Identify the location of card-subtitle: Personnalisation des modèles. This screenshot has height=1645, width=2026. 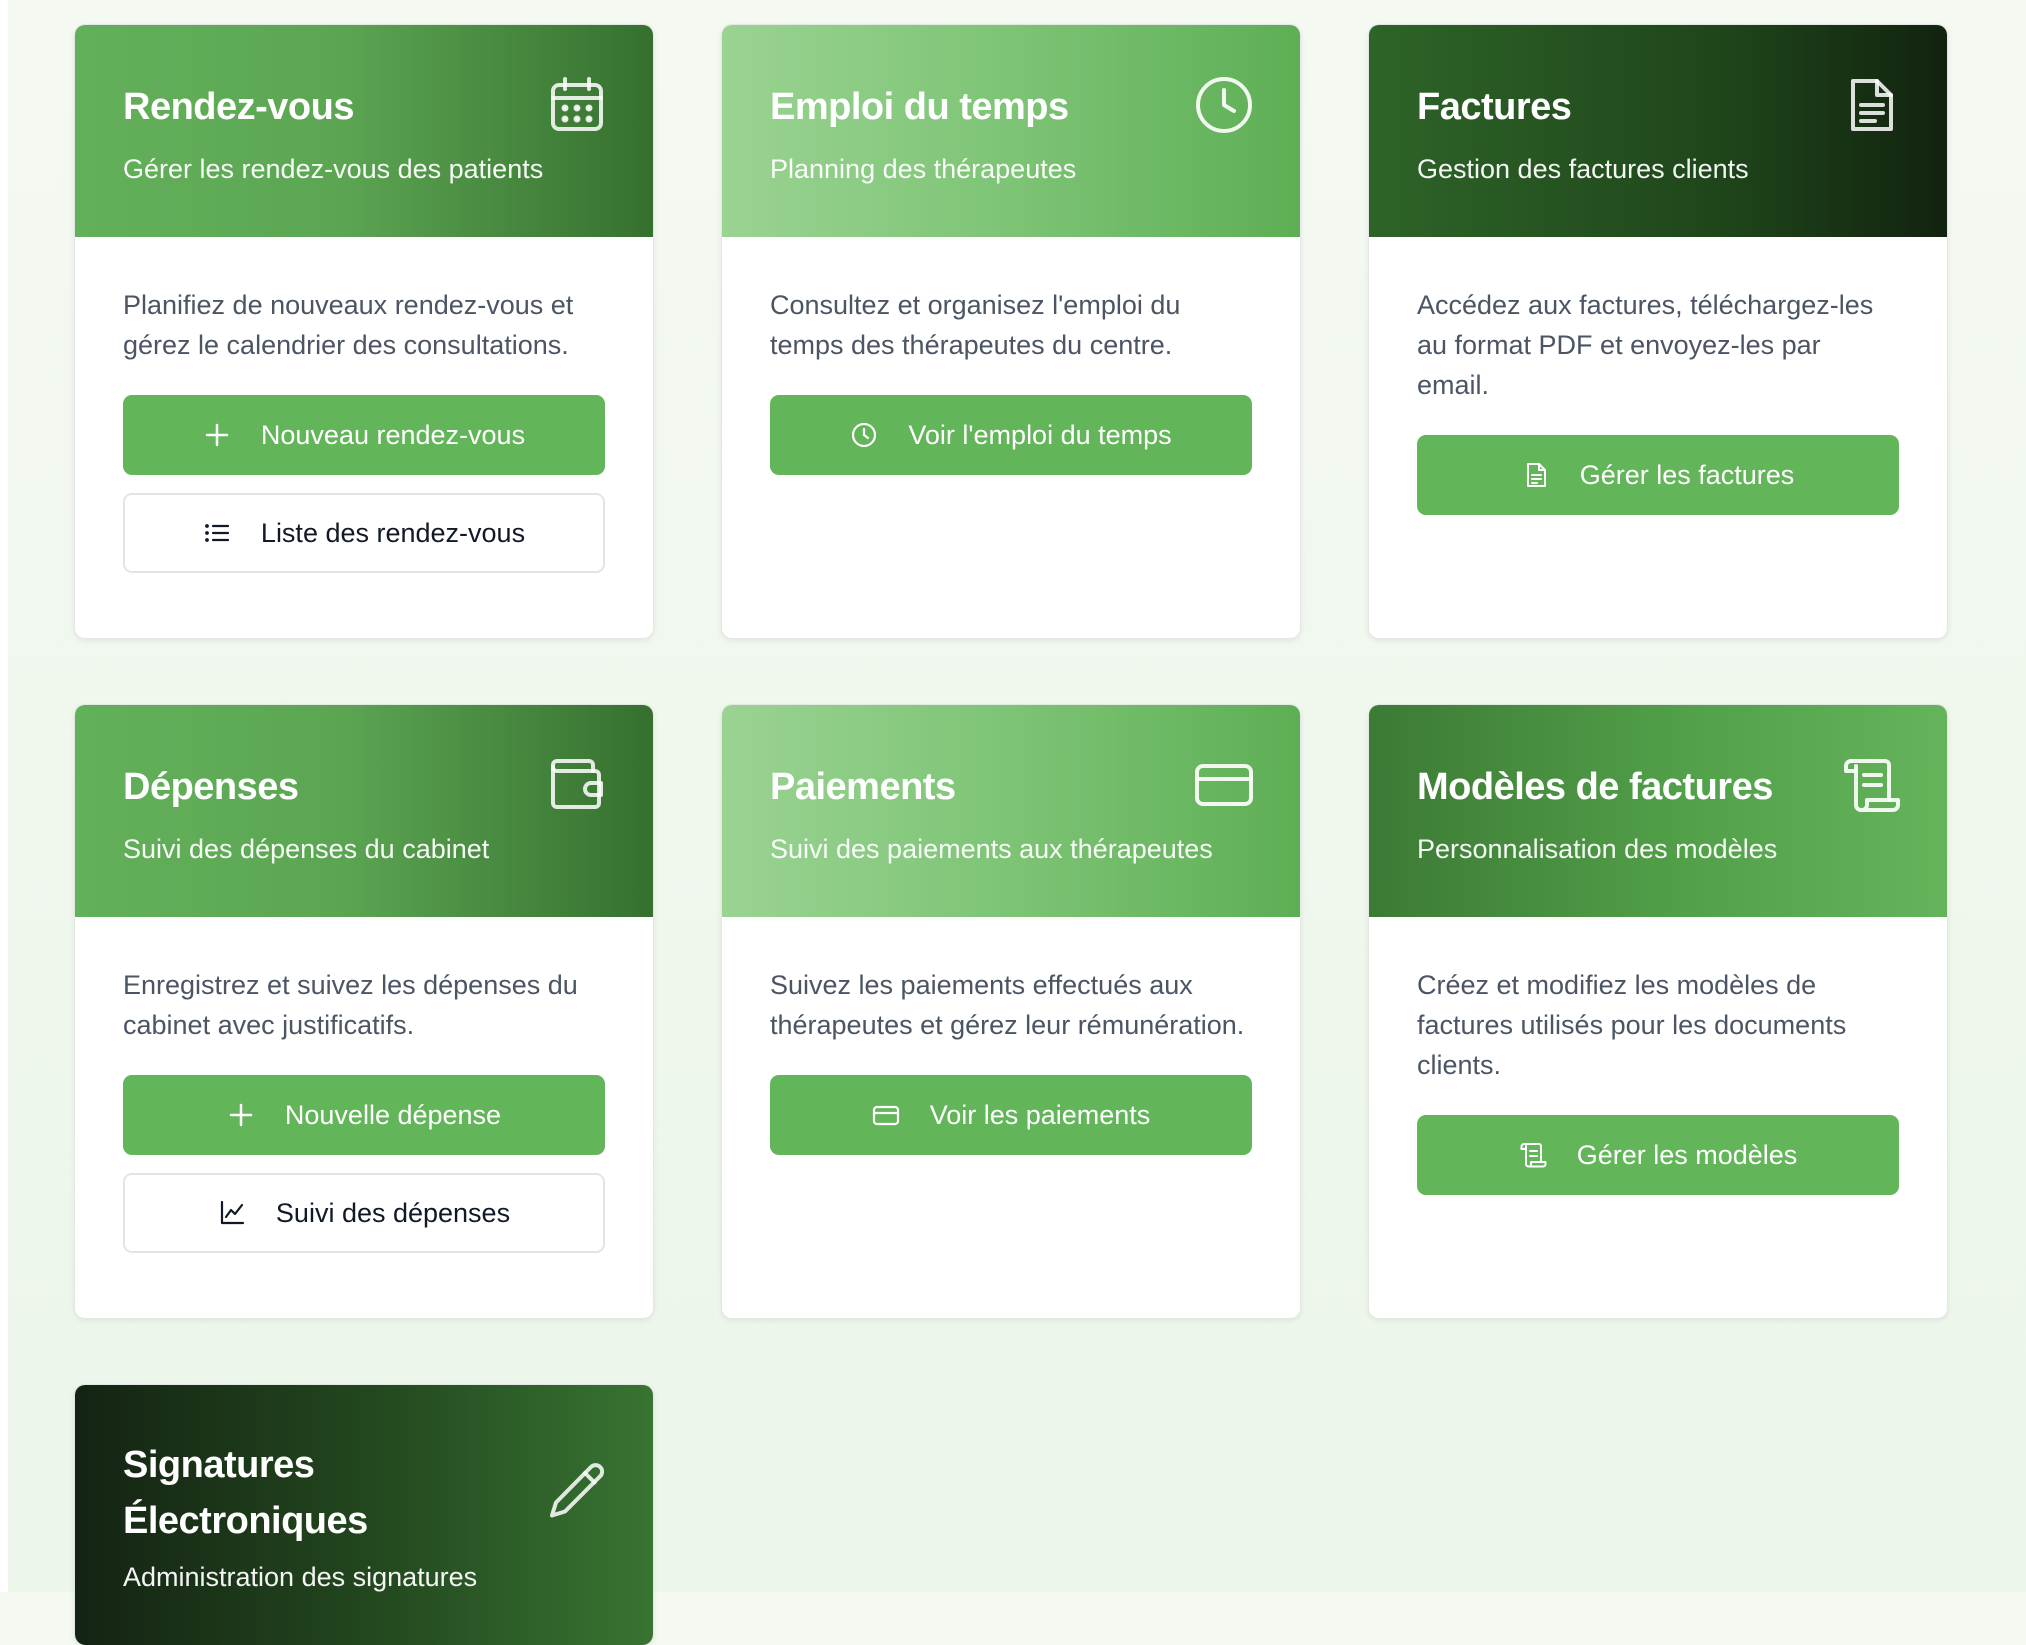
(1597, 849).